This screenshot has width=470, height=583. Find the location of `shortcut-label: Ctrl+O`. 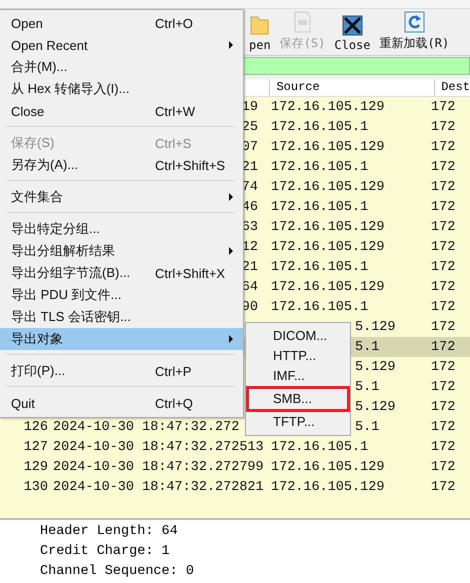

shortcut-label: Ctrl+O is located at coordinates (174, 23).